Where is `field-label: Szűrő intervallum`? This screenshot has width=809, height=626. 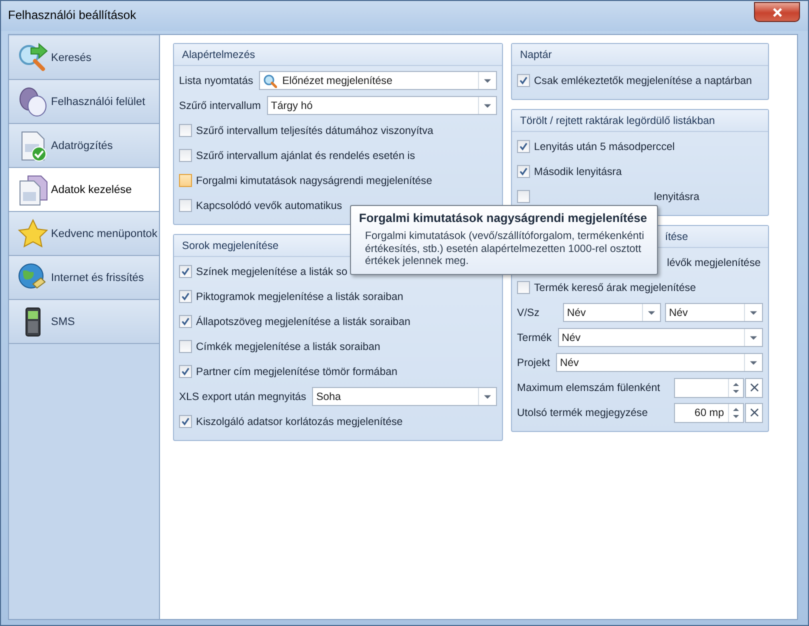
field-label: Szűrő intervallum is located at coordinates (220, 106).